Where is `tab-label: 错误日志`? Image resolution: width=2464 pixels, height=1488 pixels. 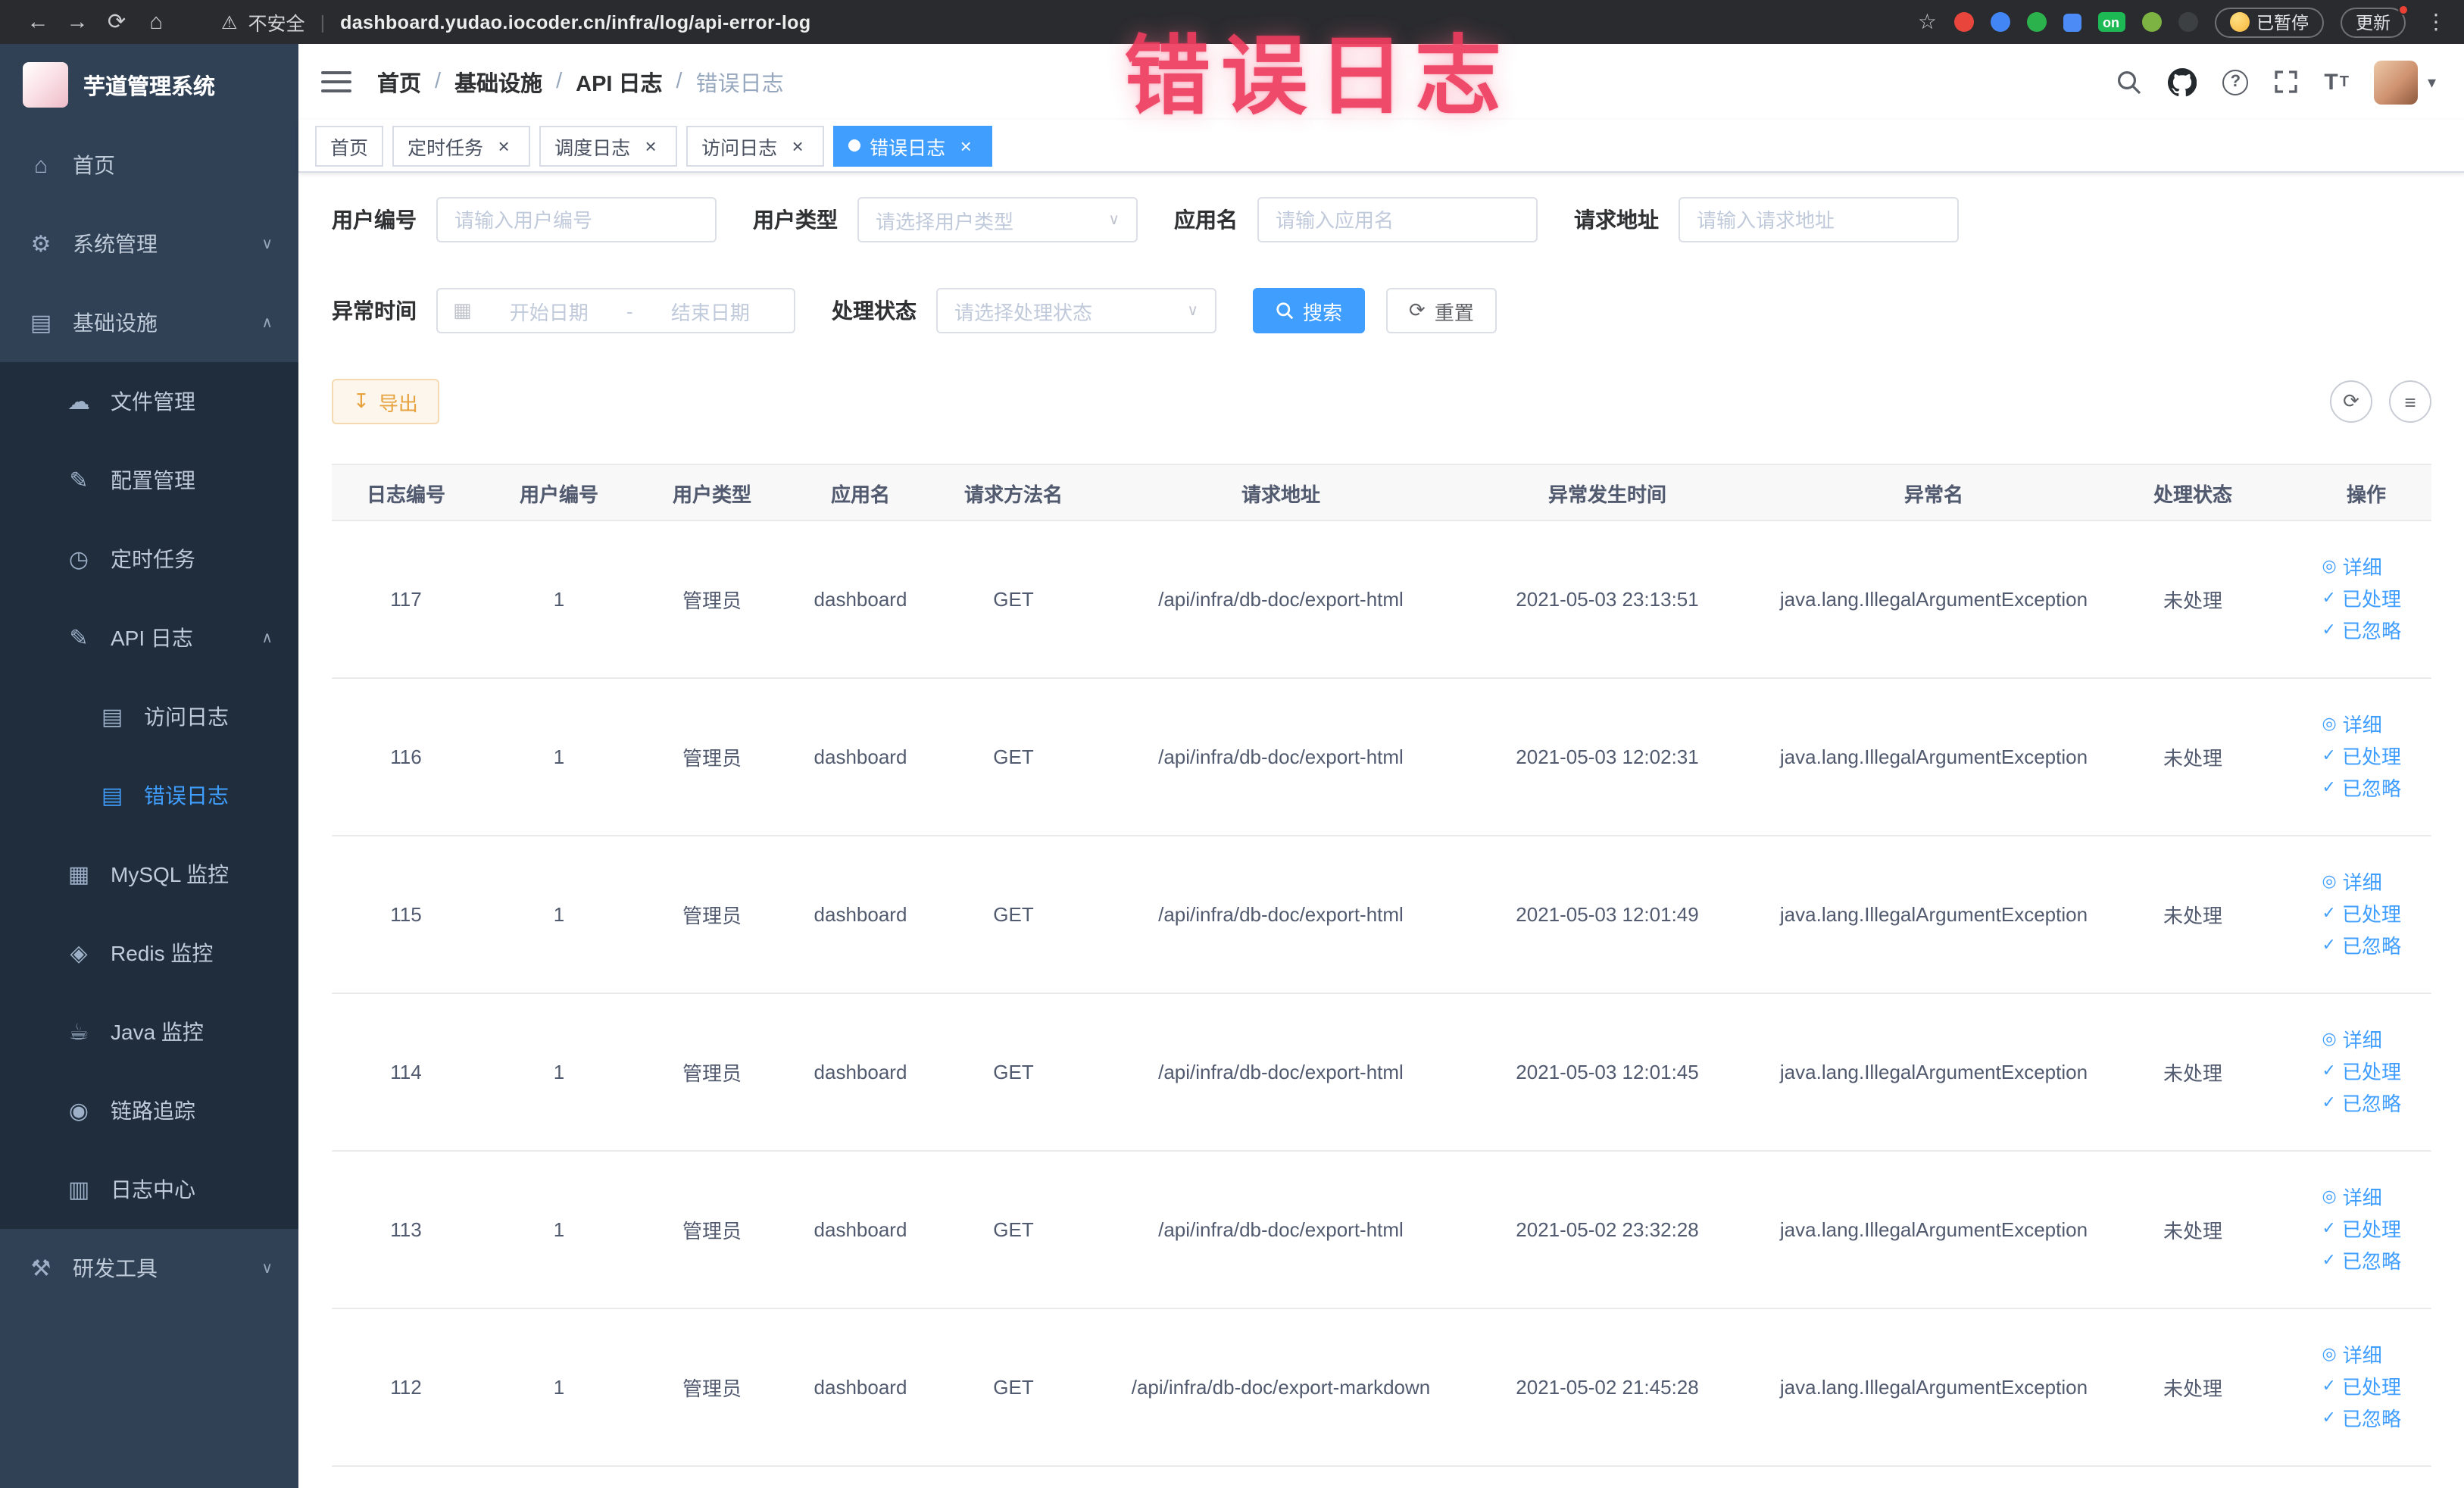
tab-label: 错误日志 is located at coordinates (908, 147).